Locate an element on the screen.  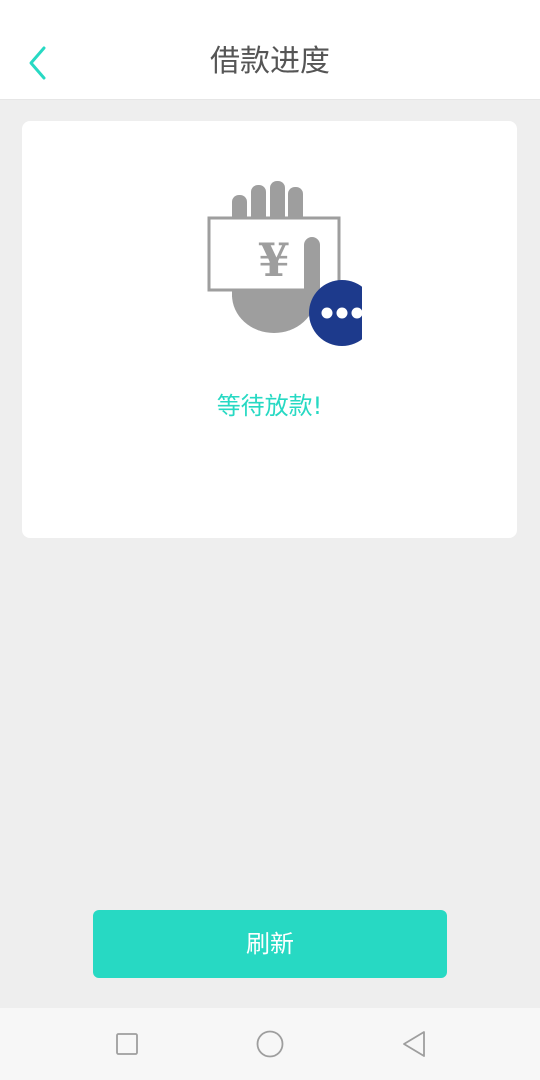
back-nav-button is located at coordinates (414, 1044).